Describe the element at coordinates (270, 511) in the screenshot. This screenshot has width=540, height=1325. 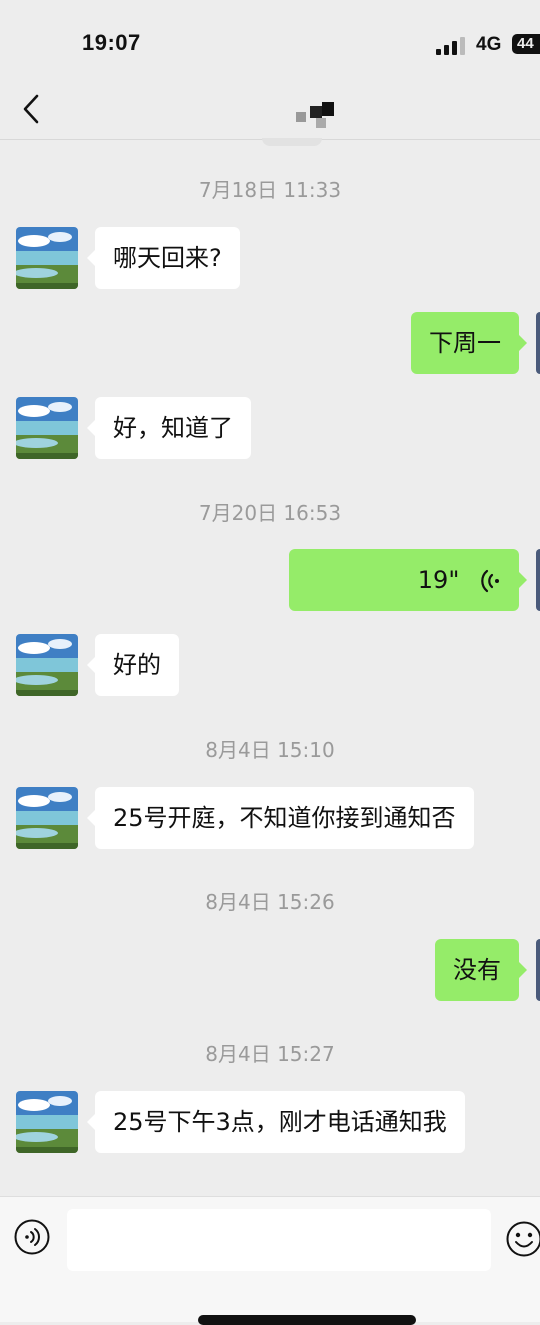
I see `message-timestamp: 7月20日 16:53` at that location.